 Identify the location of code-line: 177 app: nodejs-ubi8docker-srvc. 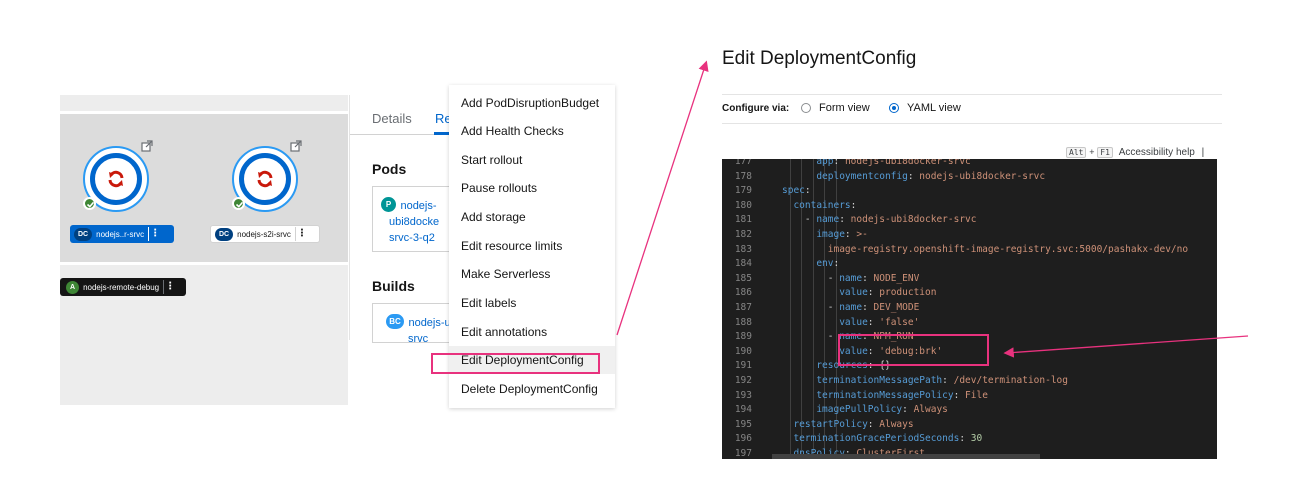
(969, 164).